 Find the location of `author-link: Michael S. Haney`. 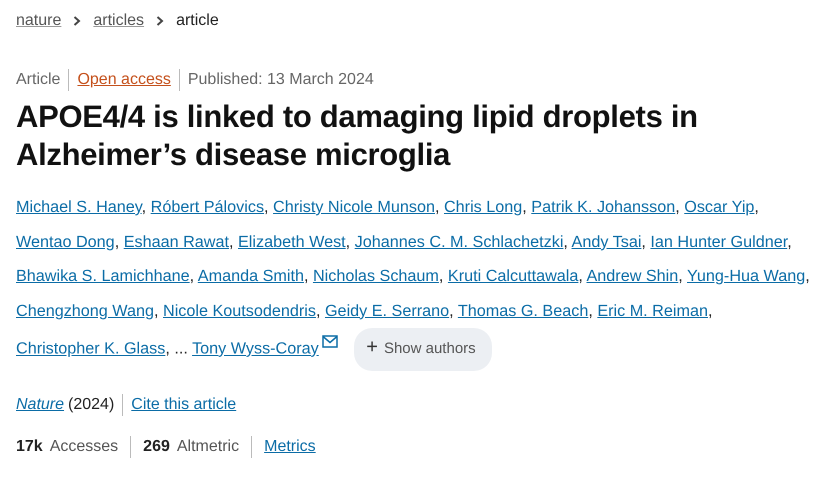

author-link: Michael S. Haney is located at coordinates (79, 207).